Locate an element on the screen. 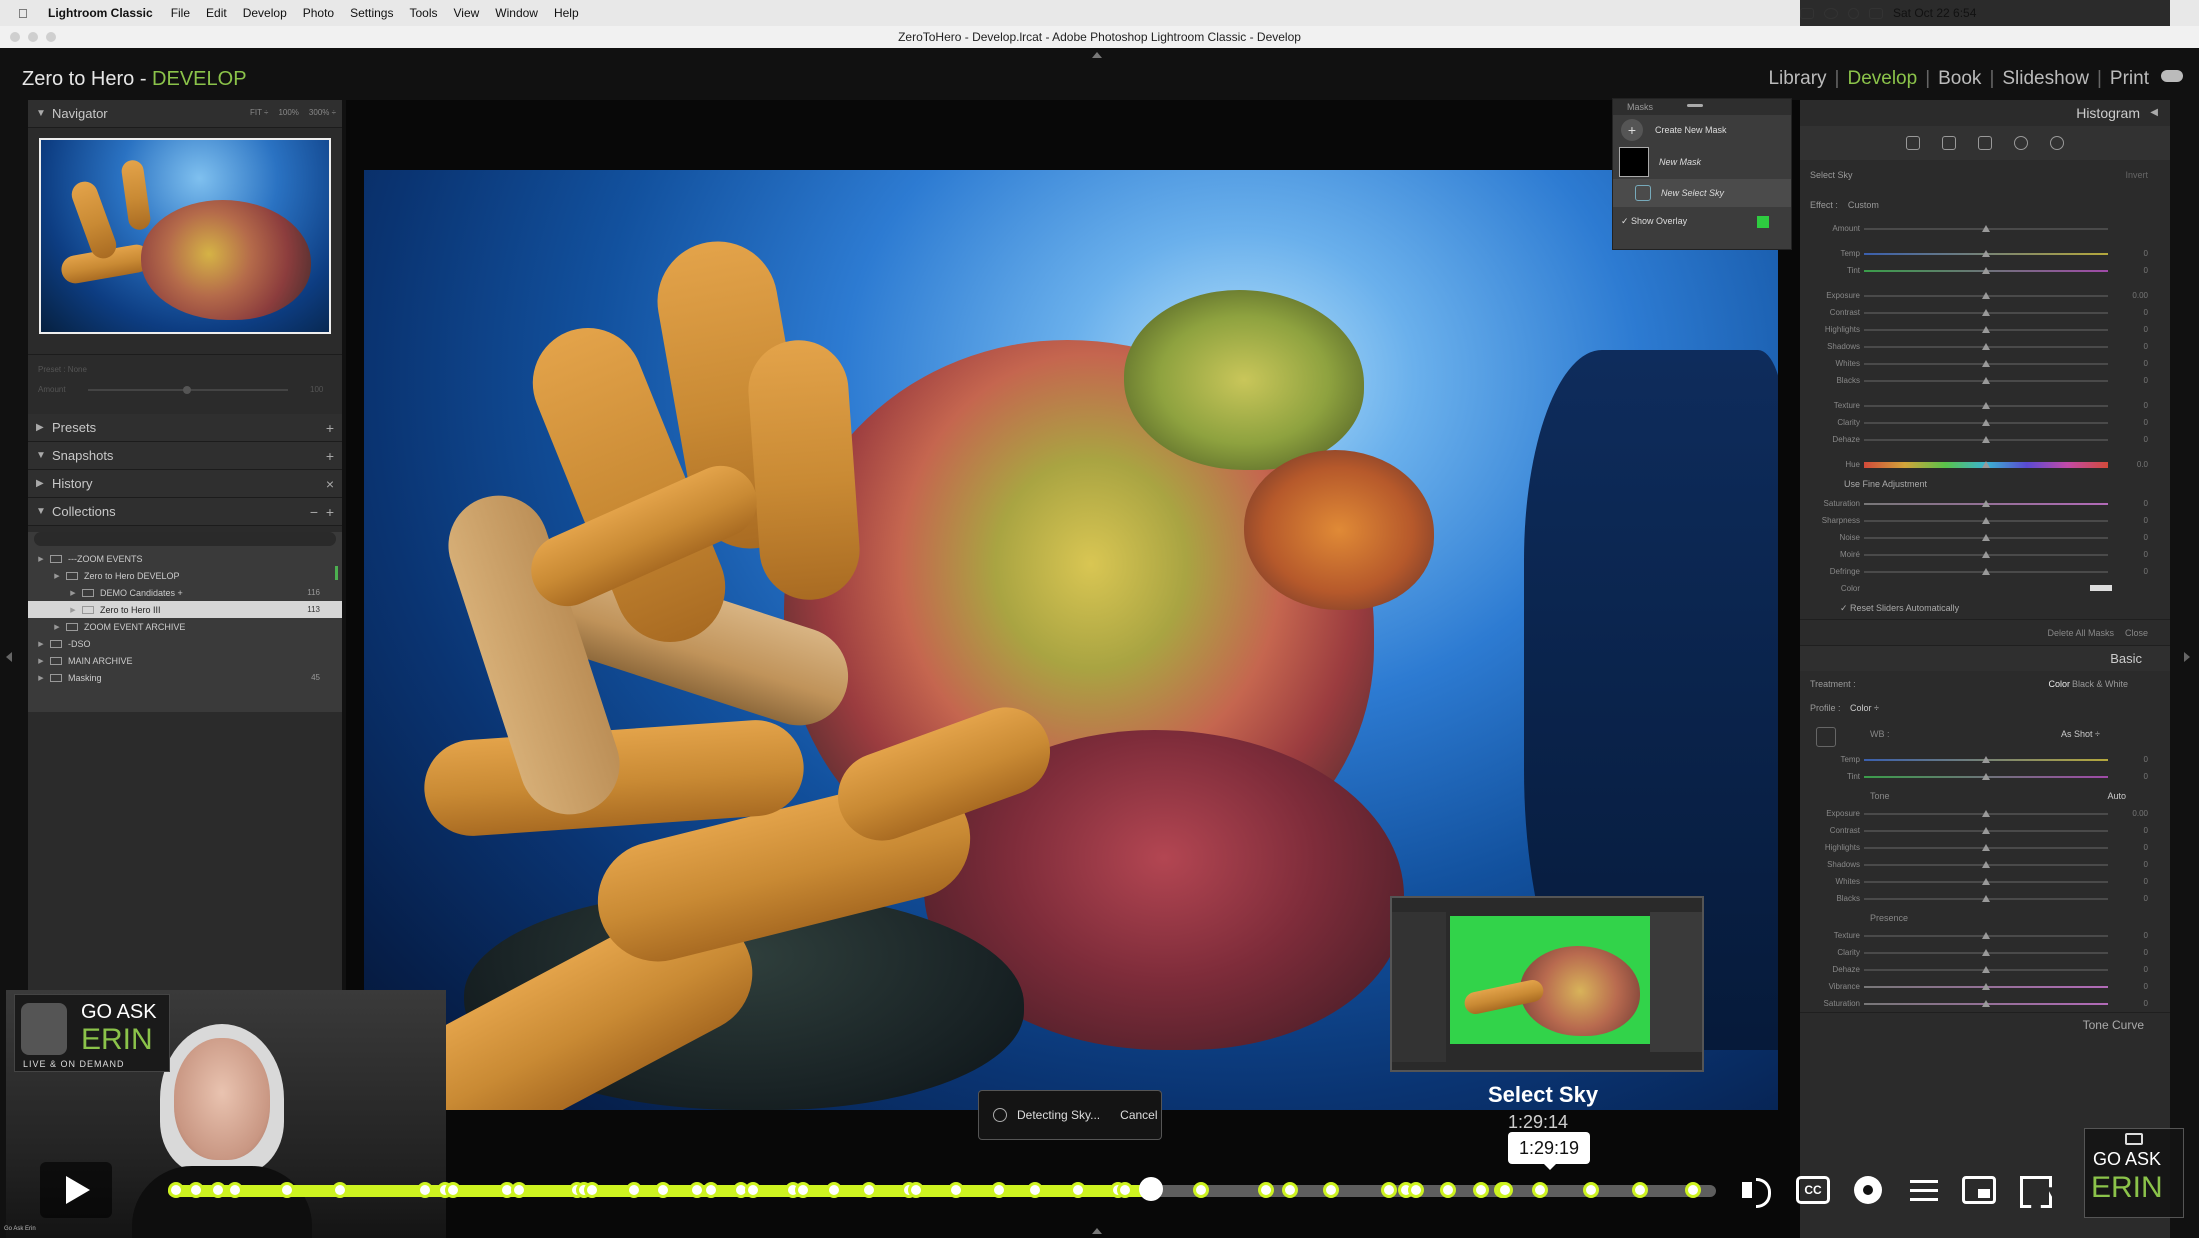 The image size is (2199, 1238). slider-amount: Amount is located at coordinates (1985, 228).